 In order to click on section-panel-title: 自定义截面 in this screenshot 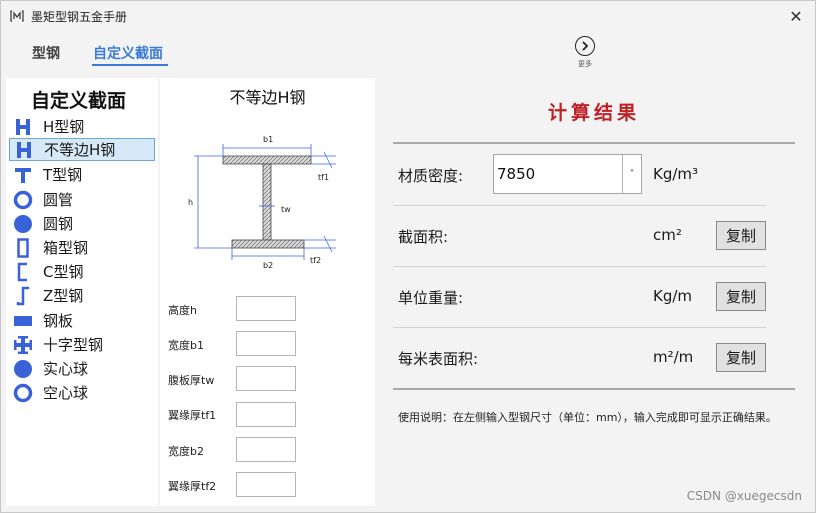, I will do `click(79, 101)`.